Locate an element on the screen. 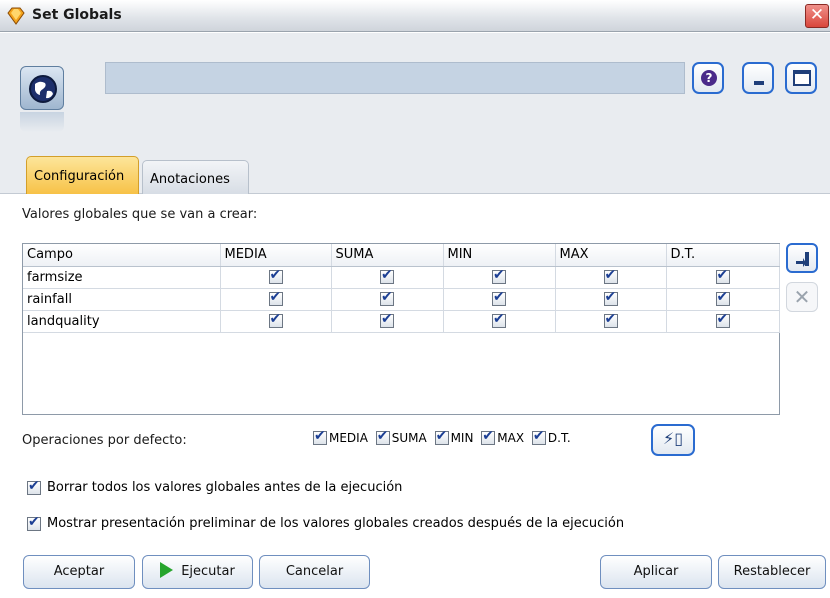 The width and height of the screenshot is (830, 598). column-header-campo: Campo is located at coordinates (122, 255).